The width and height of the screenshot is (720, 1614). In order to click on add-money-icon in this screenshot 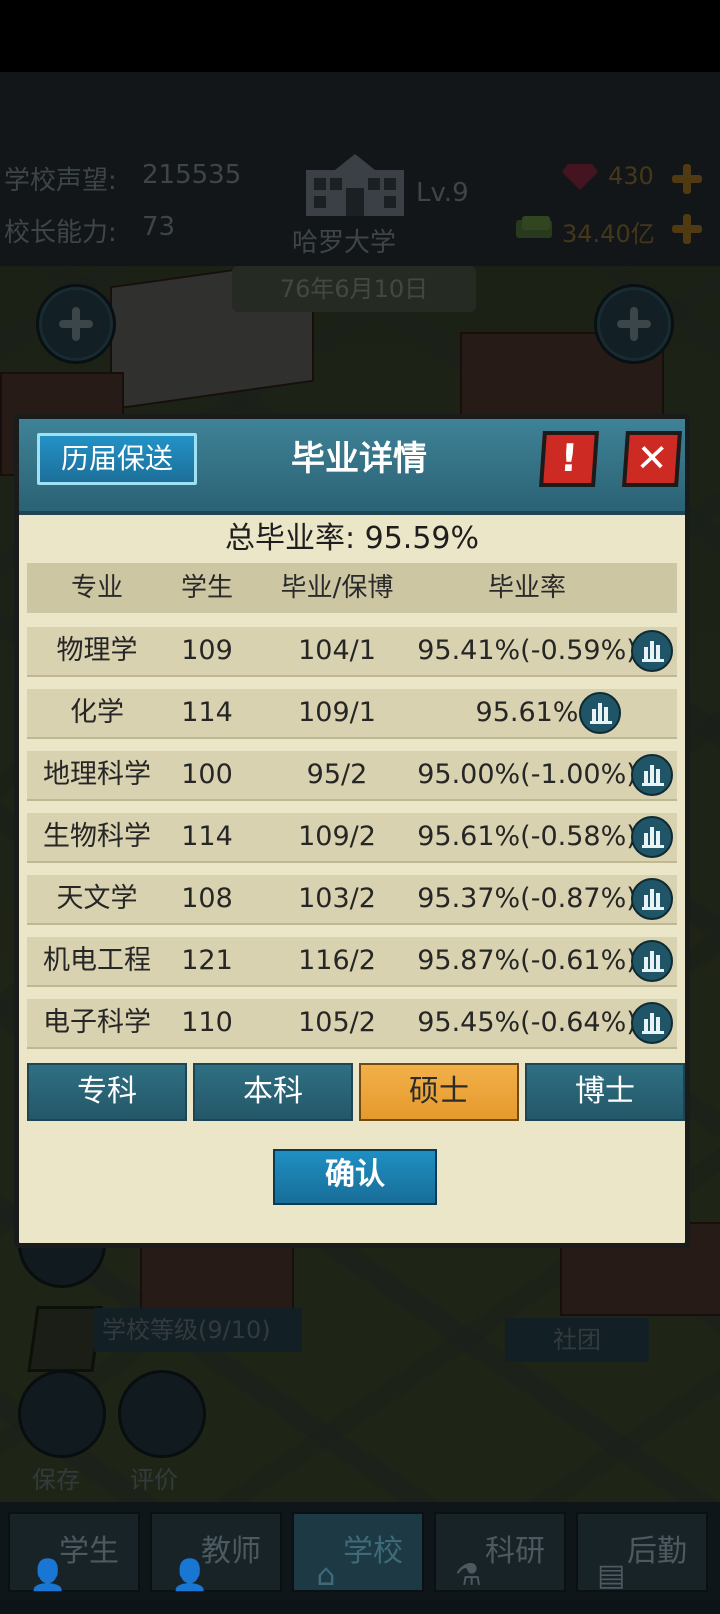, I will do `click(687, 229)`.